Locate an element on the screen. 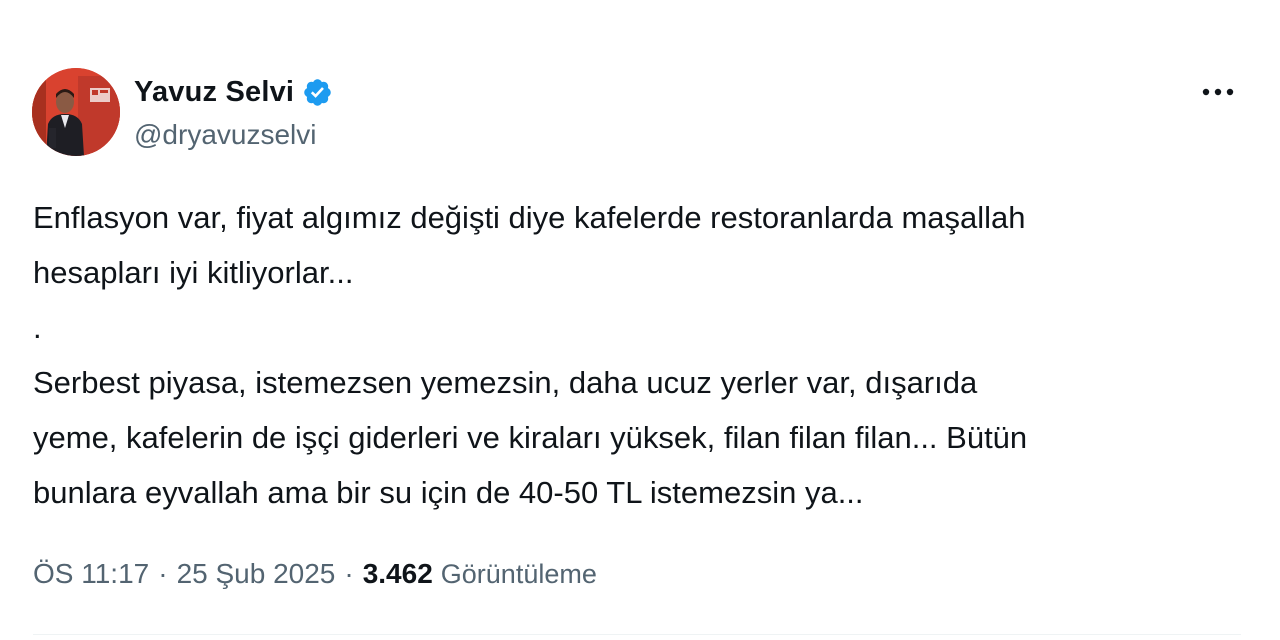 This screenshot has height=640, width=1280. profile-photo-icon is located at coordinates (76, 112).